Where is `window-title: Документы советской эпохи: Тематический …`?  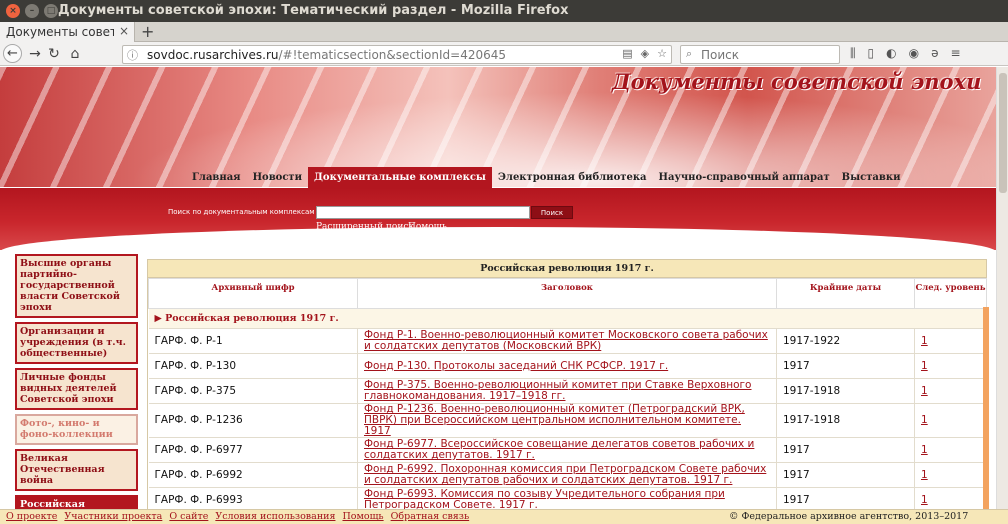
window-title: Документы советской эпохи: Тематический … is located at coordinates (313, 10).